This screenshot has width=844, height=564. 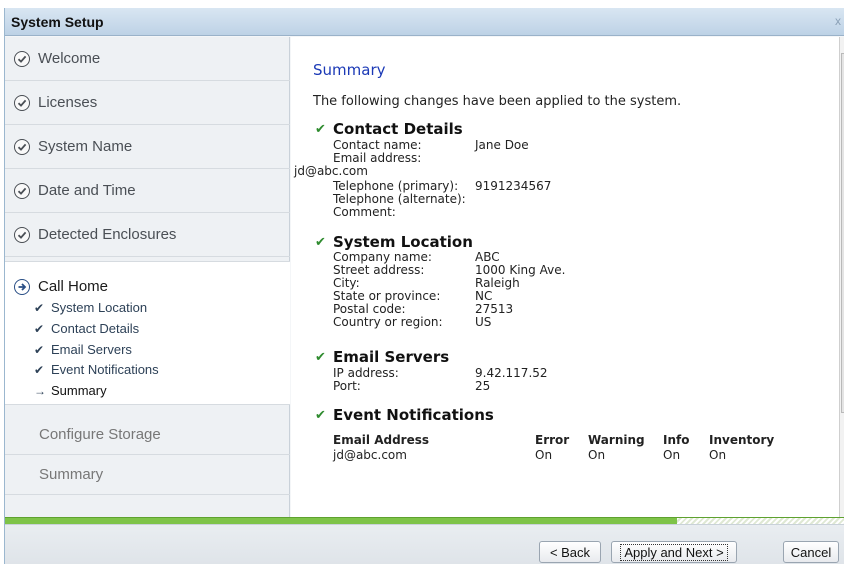 I want to click on company-name-label: Company name:, so click(x=382, y=257).